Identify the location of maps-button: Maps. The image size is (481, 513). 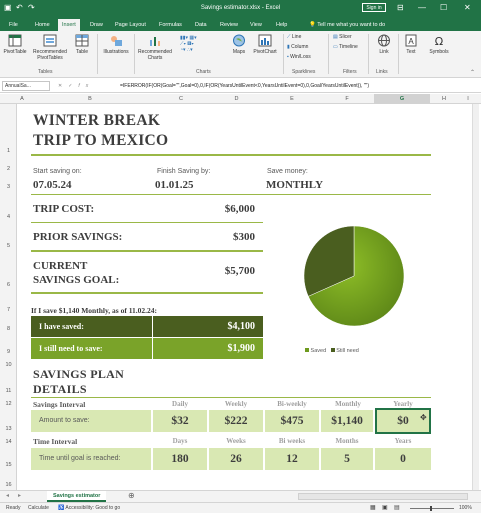
(239, 44).